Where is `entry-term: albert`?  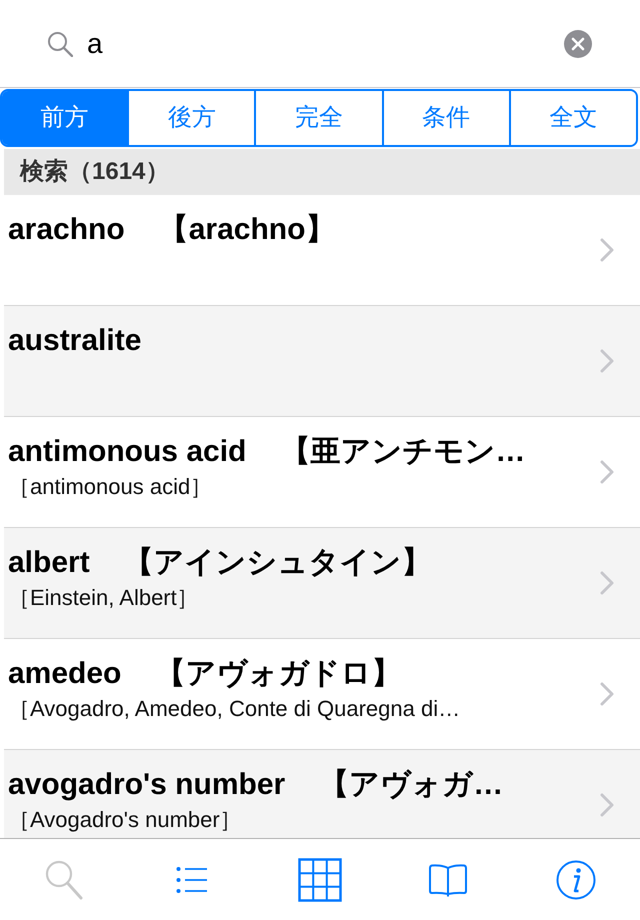 entry-term: albert is located at coordinates (49, 563).